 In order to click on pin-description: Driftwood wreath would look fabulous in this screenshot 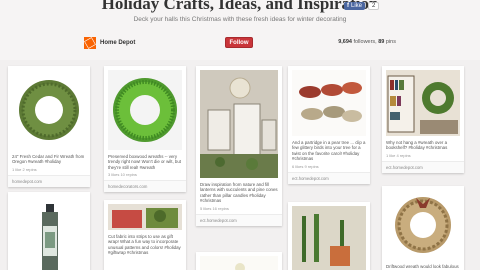, I will do `click(422, 266)`.